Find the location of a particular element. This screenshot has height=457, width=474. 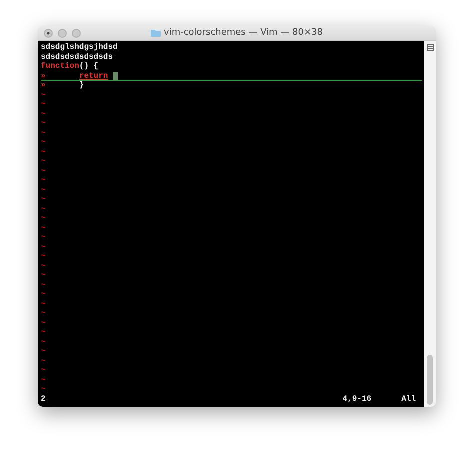

code-text: sdsdglshdgsjhdsd is located at coordinates (79, 47).